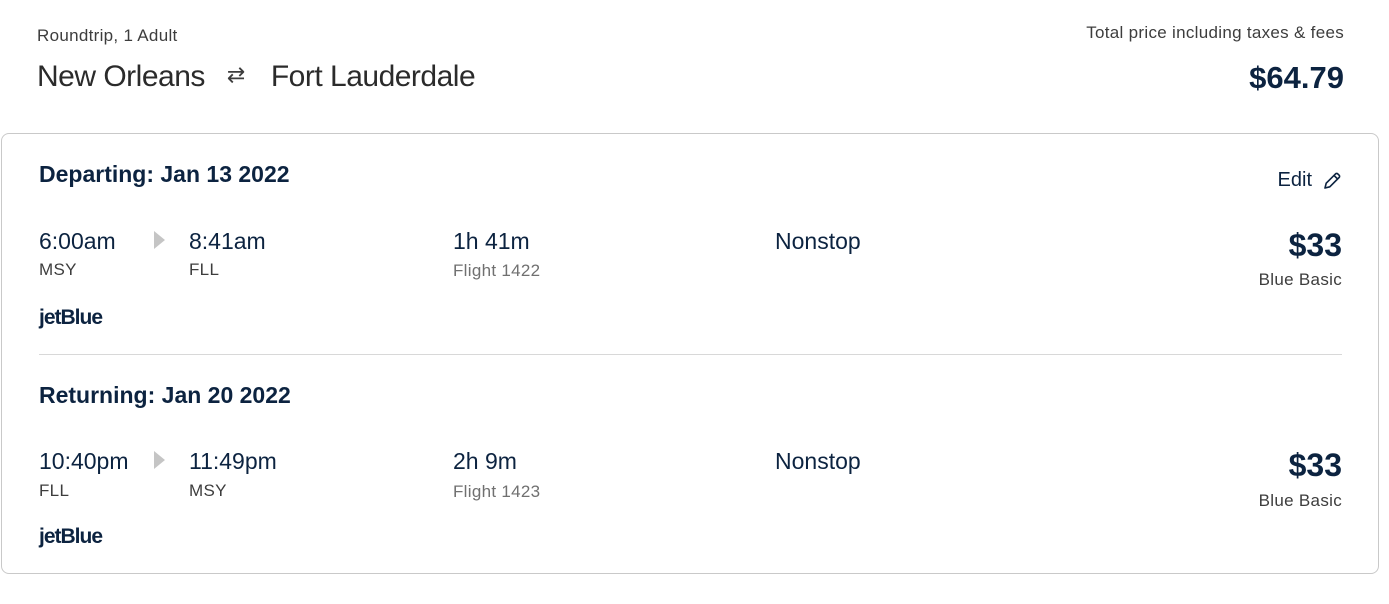 Image resolution: width=1389 pixels, height=604 pixels. What do you see at coordinates (1294, 180) in the screenshot?
I see `edit-label: Edit` at bounding box center [1294, 180].